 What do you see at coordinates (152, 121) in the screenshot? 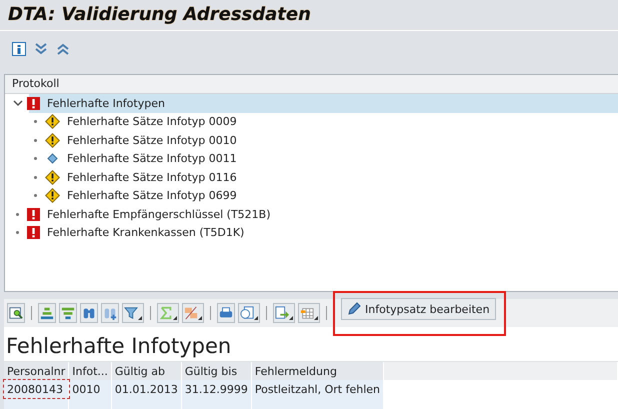
I see `tree-item: Fehlerhafte Sätze Infotyp 0009` at bounding box center [152, 121].